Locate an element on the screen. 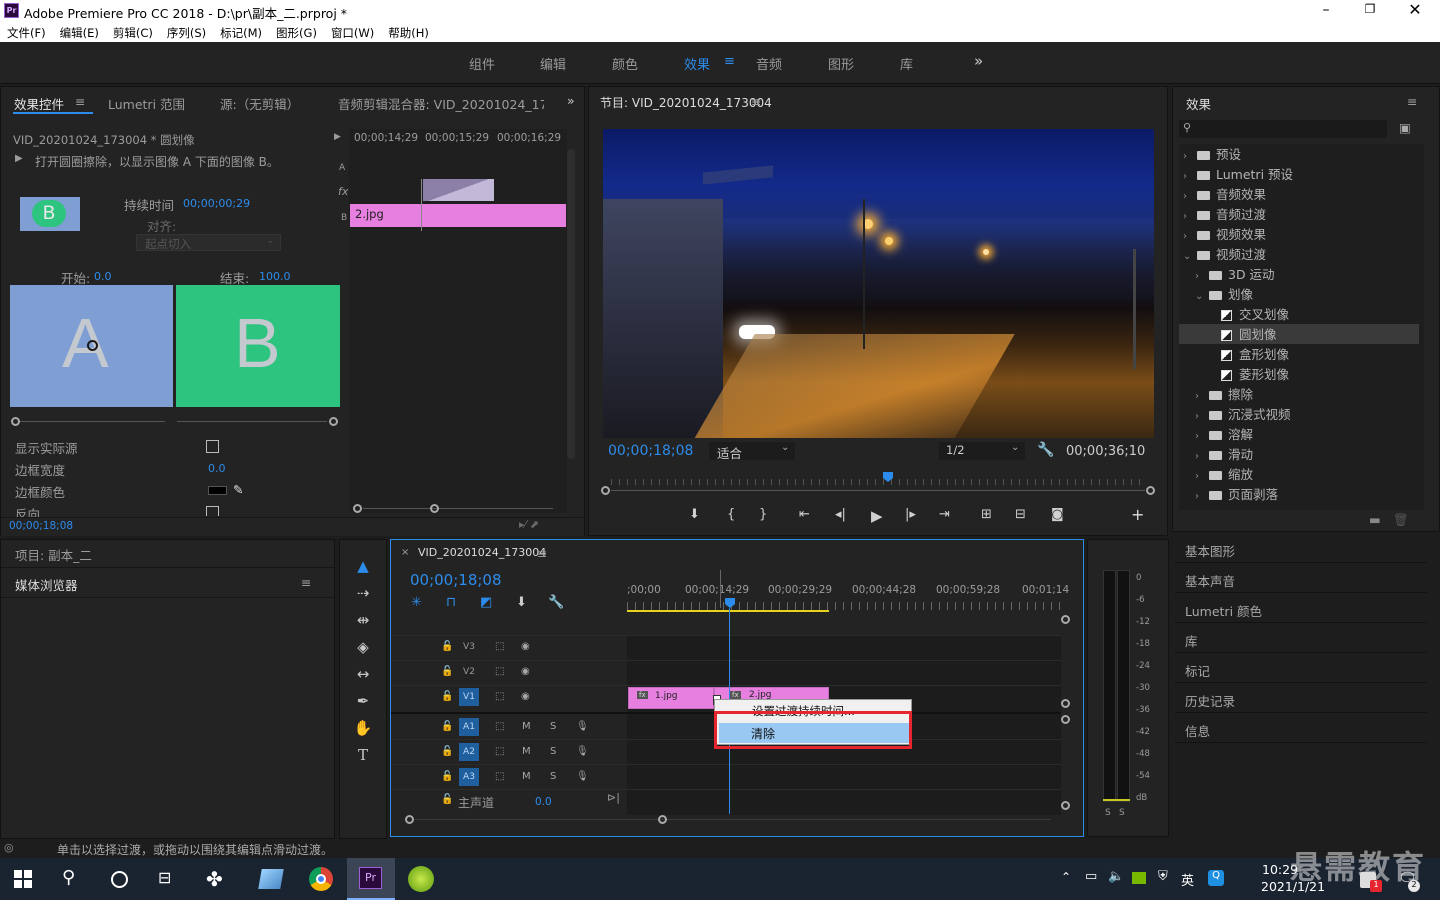 The image size is (1440, 900). work-area-bar is located at coordinates (728, 611).